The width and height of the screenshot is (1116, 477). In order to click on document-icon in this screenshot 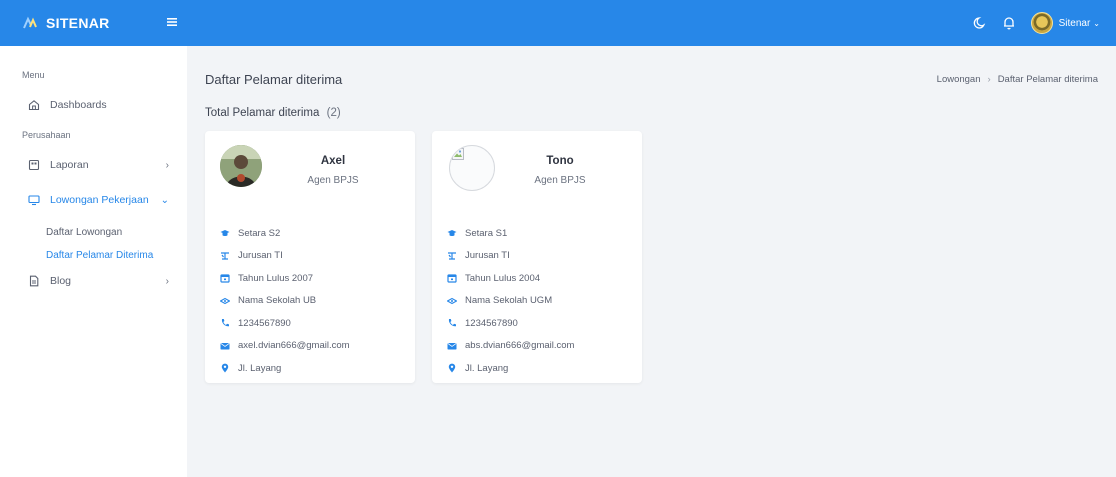, I will do `click(34, 281)`.